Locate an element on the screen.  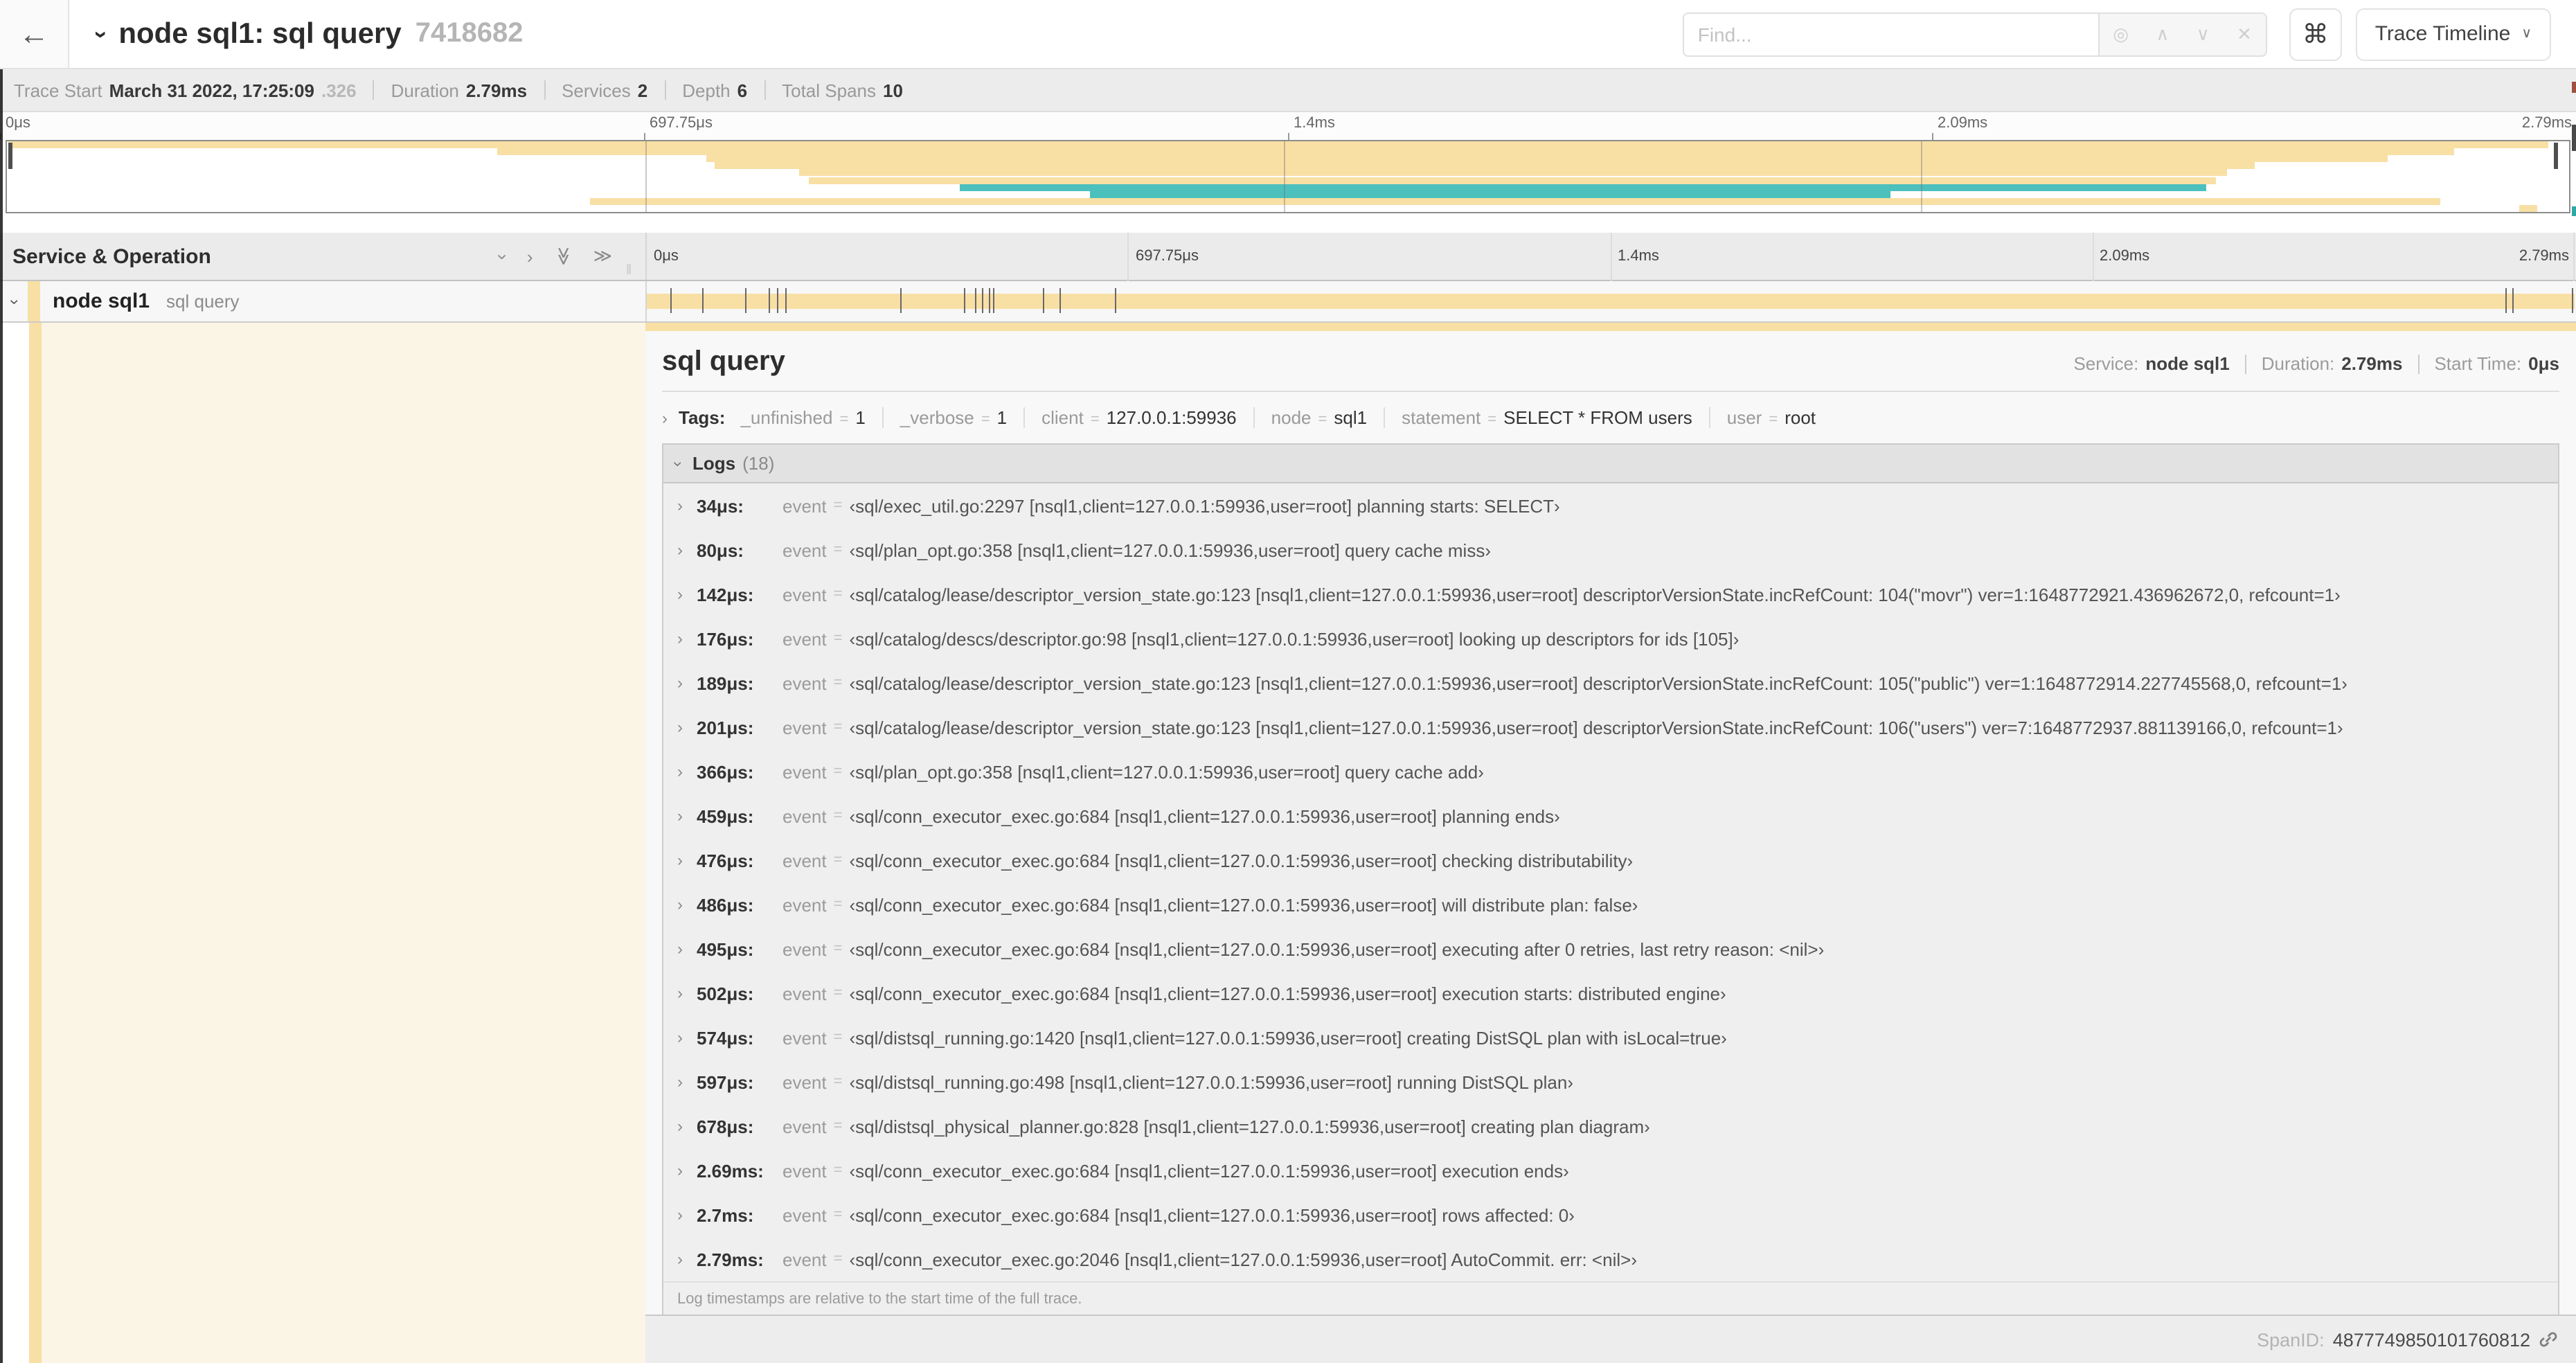
service-operation-title: Service & Operation is located at coordinates (111, 256).